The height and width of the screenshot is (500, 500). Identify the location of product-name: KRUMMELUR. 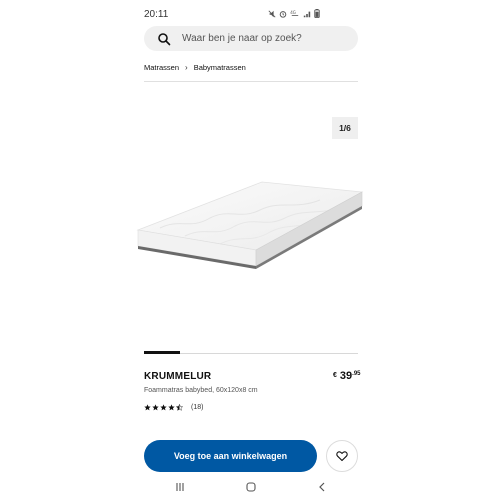
(177, 376).